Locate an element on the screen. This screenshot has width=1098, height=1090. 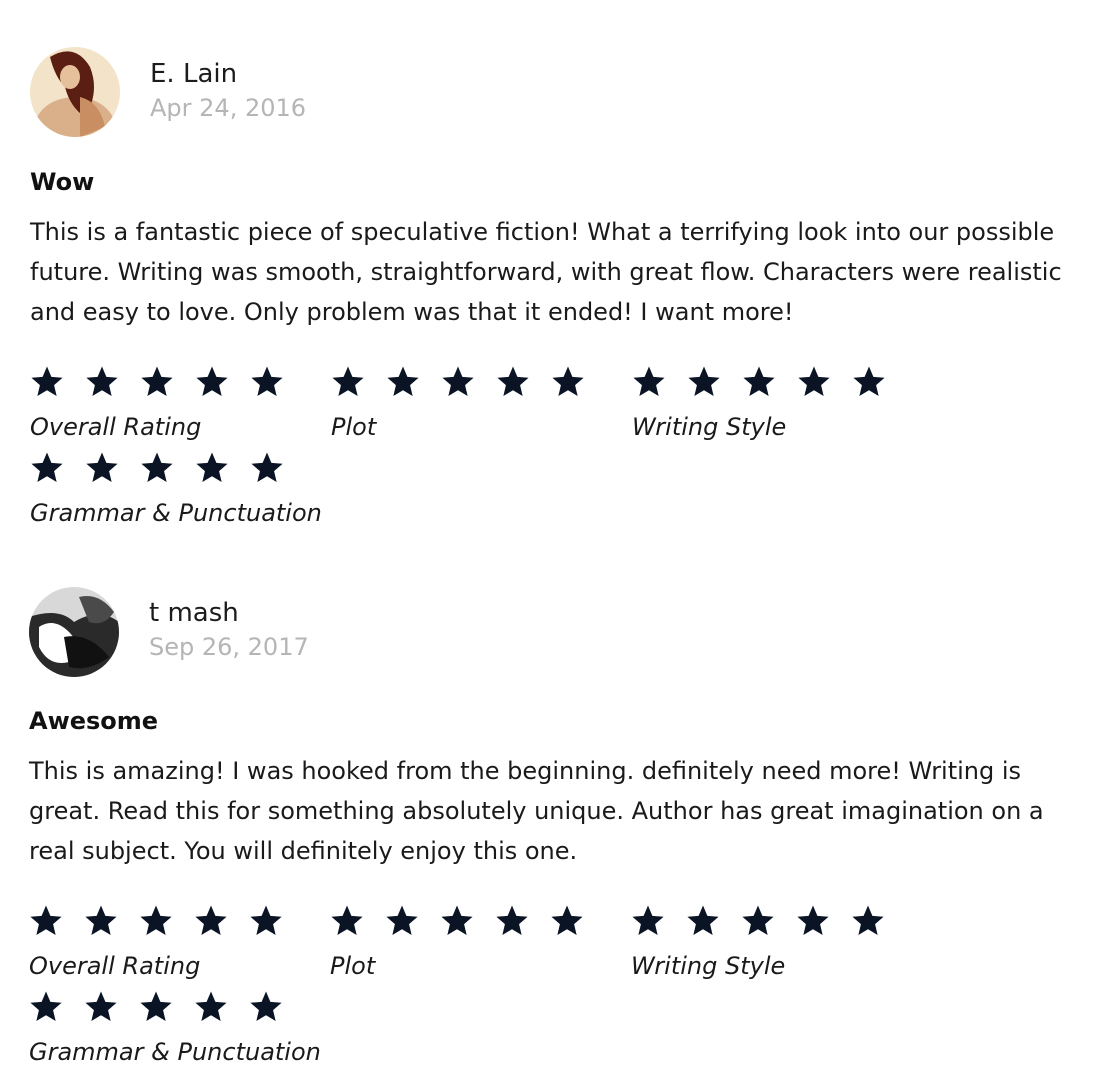
review-date: Apr 24, 2016 is located at coordinates (228, 108).